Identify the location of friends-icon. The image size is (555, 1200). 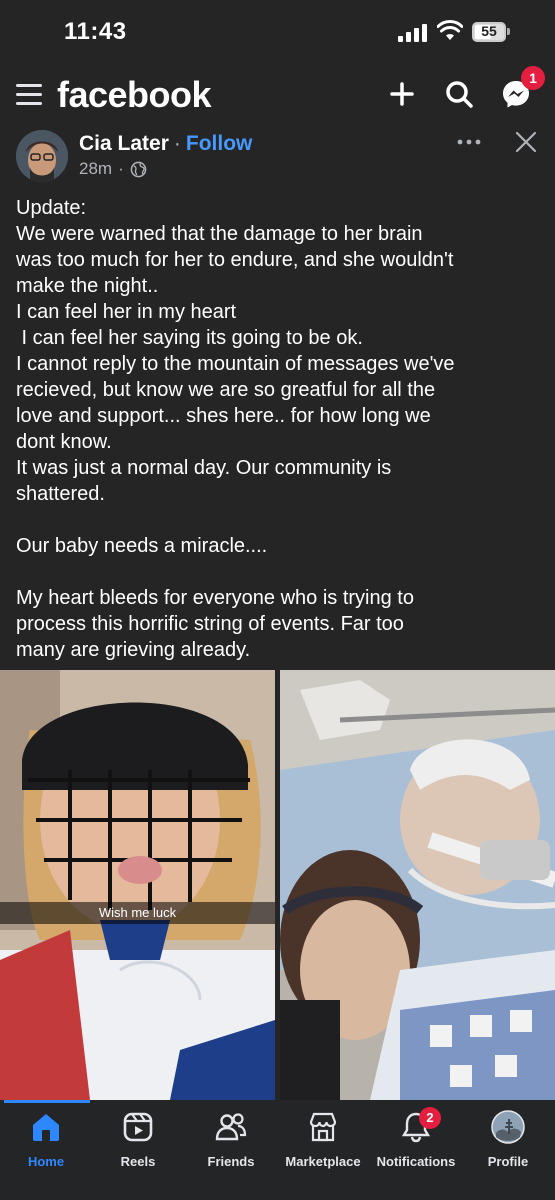
(231, 1127).